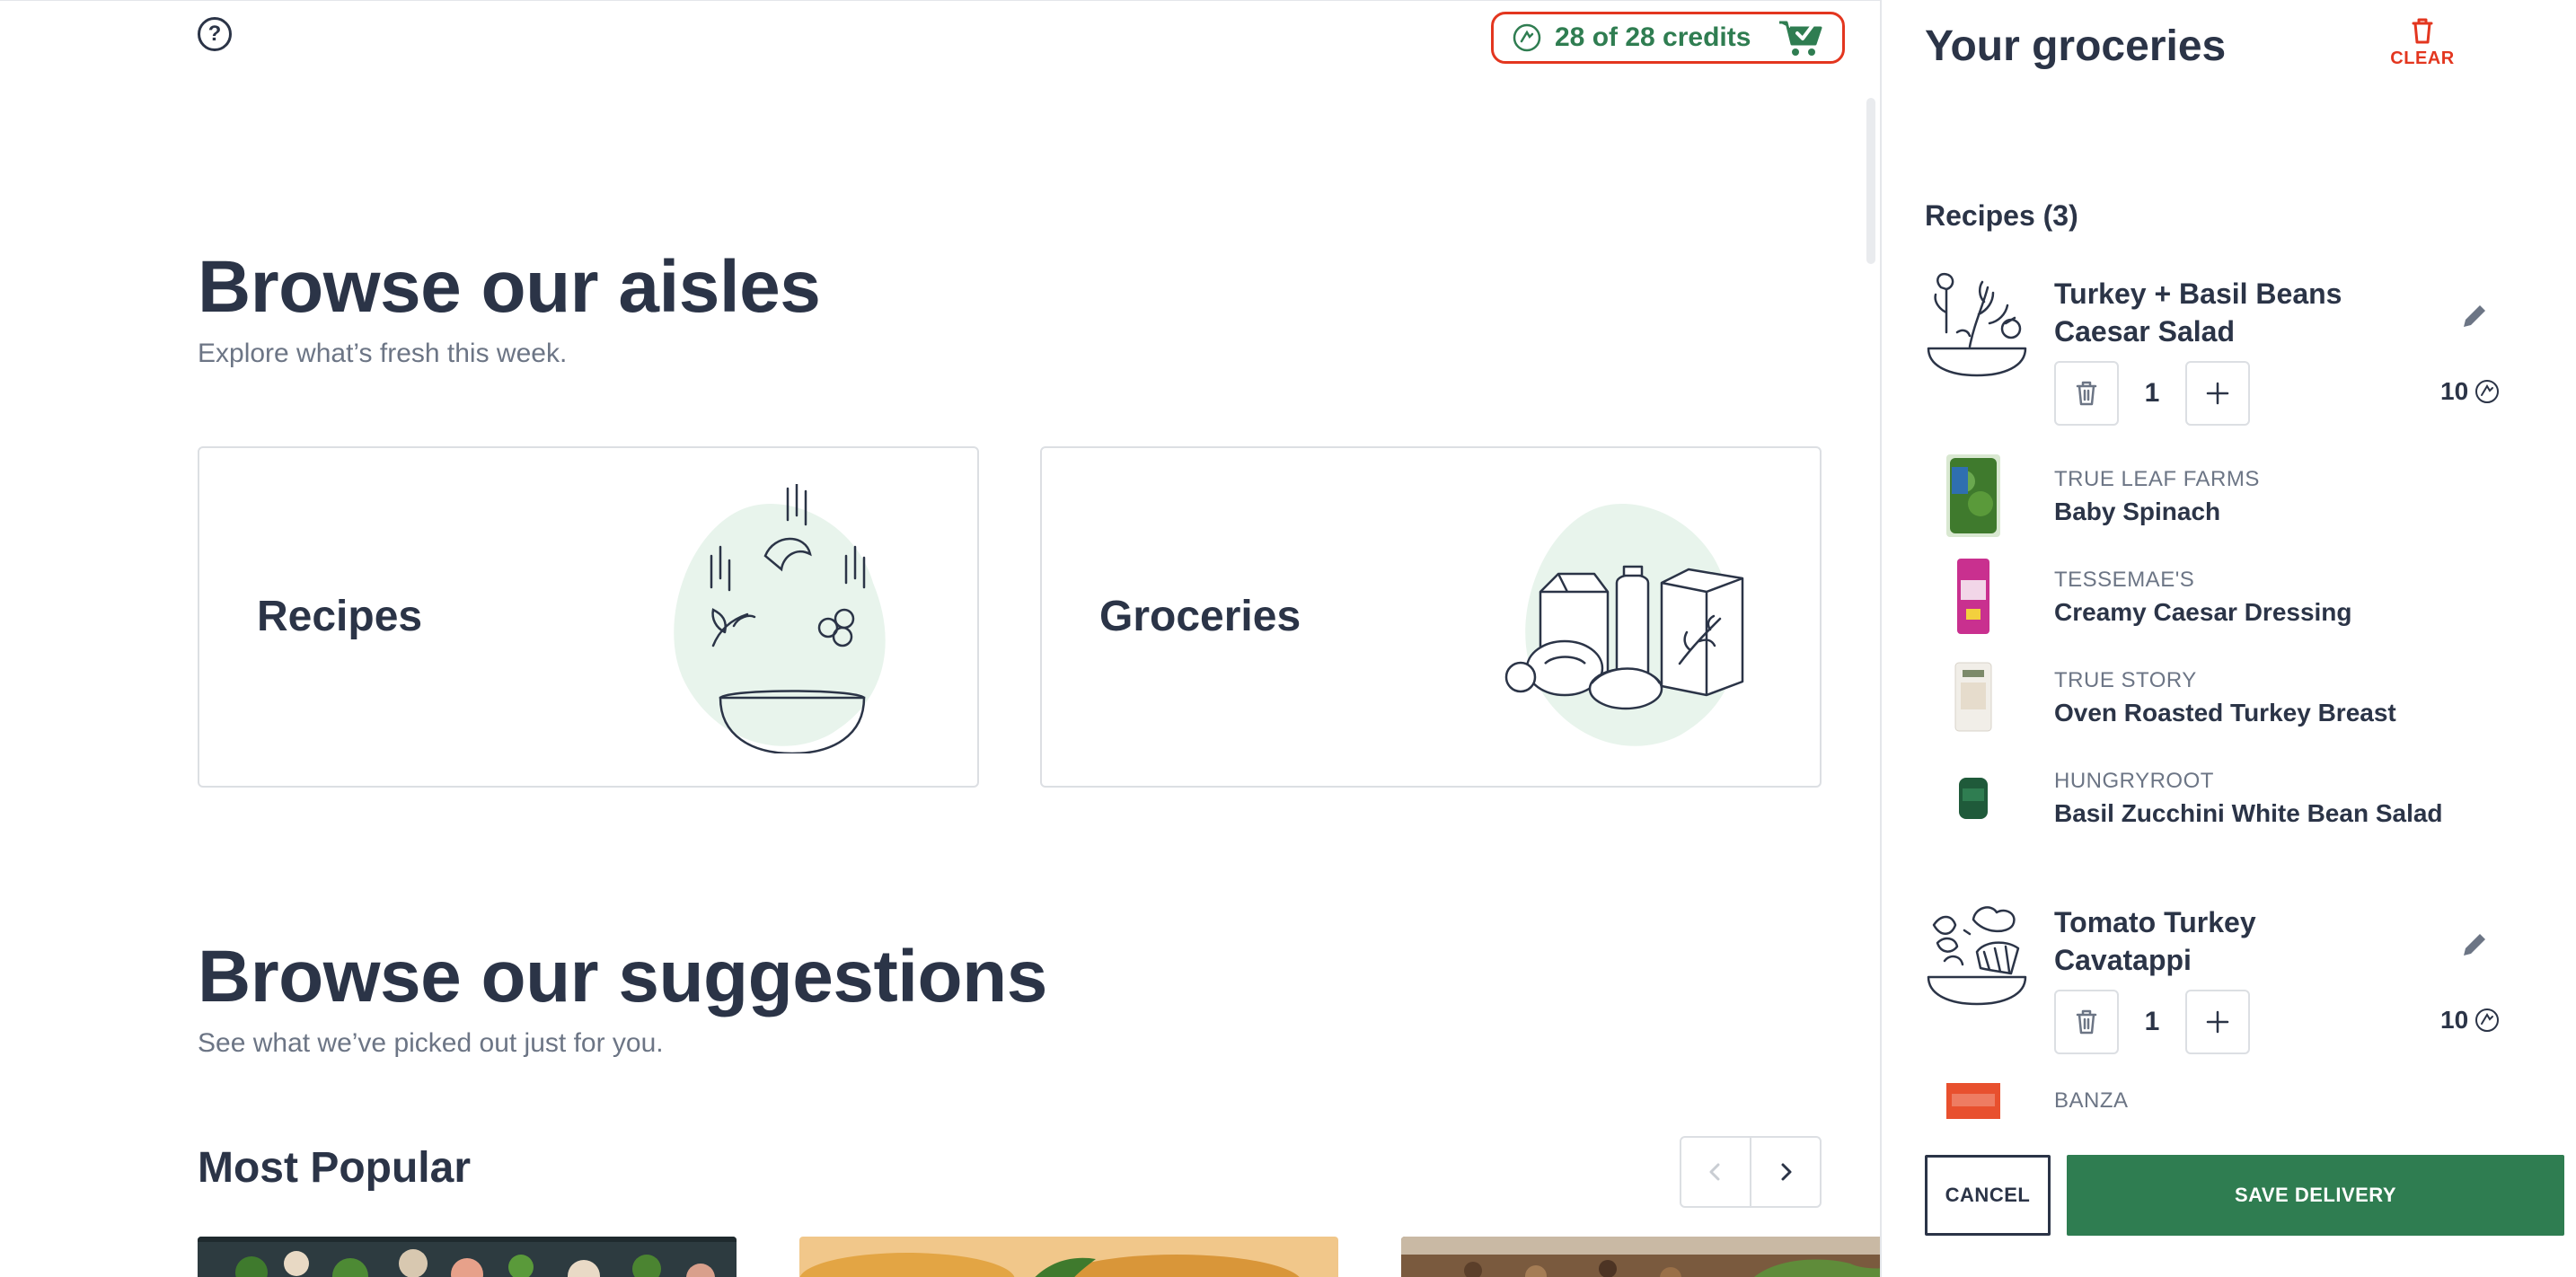 Image resolution: width=2576 pixels, height=1277 pixels. What do you see at coordinates (2137, 512) in the screenshot?
I see `ingredient-name: Baby Spinach` at bounding box center [2137, 512].